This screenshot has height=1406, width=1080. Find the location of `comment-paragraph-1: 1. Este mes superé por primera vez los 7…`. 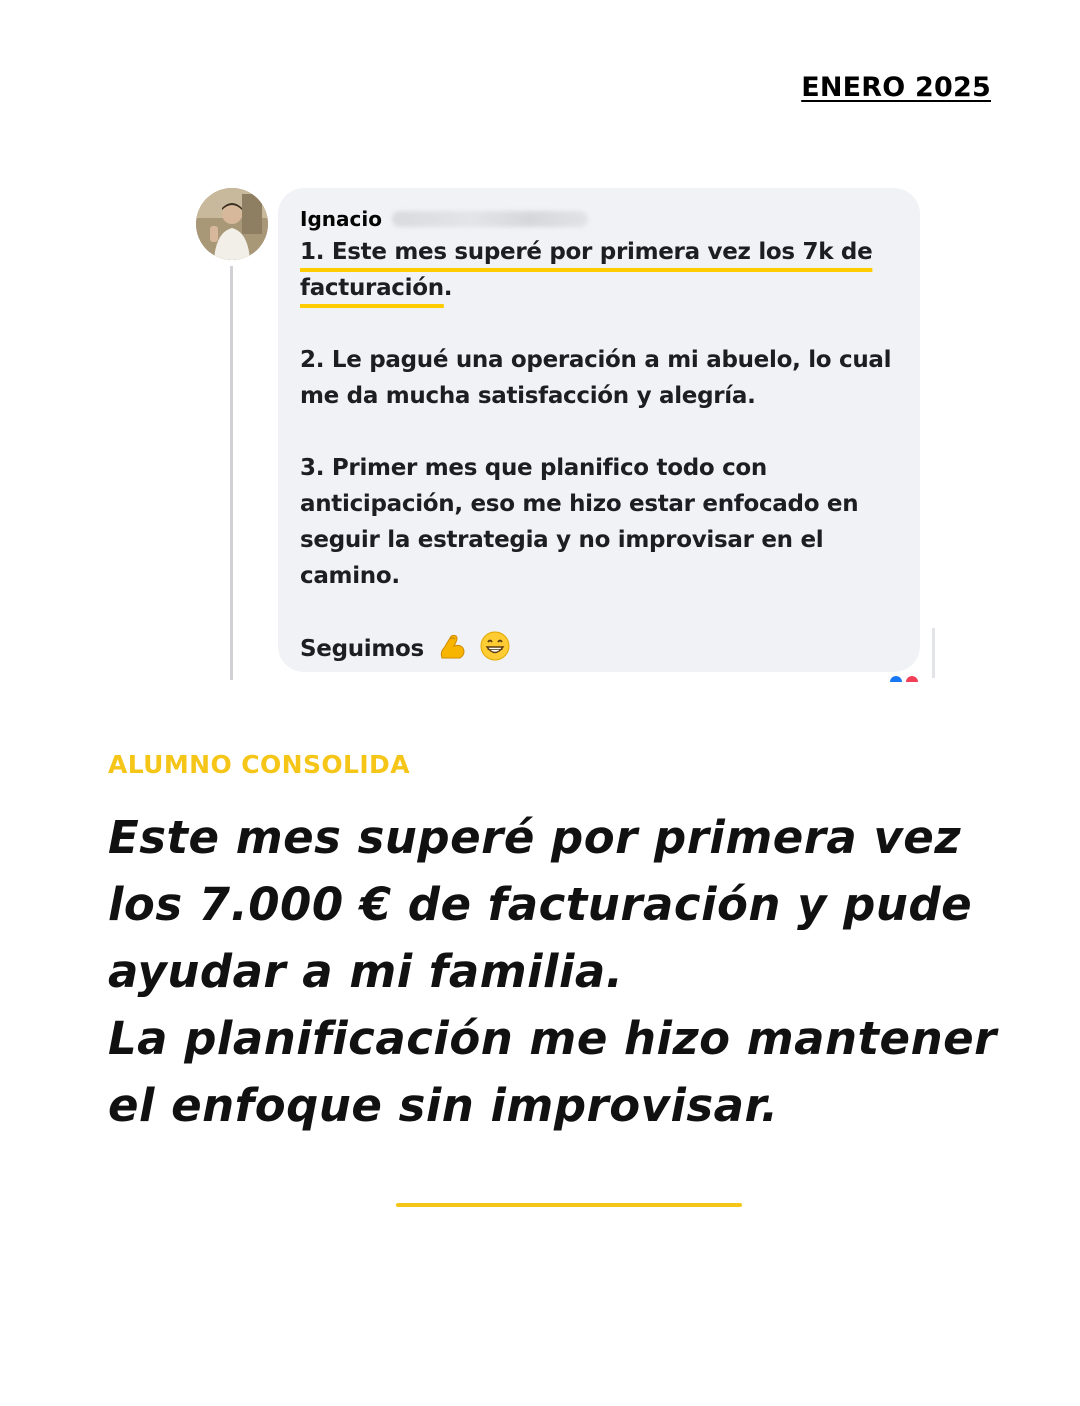

comment-paragraph-1: 1. Este mes superé por primera vez los 7… is located at coordinates (599, 270).